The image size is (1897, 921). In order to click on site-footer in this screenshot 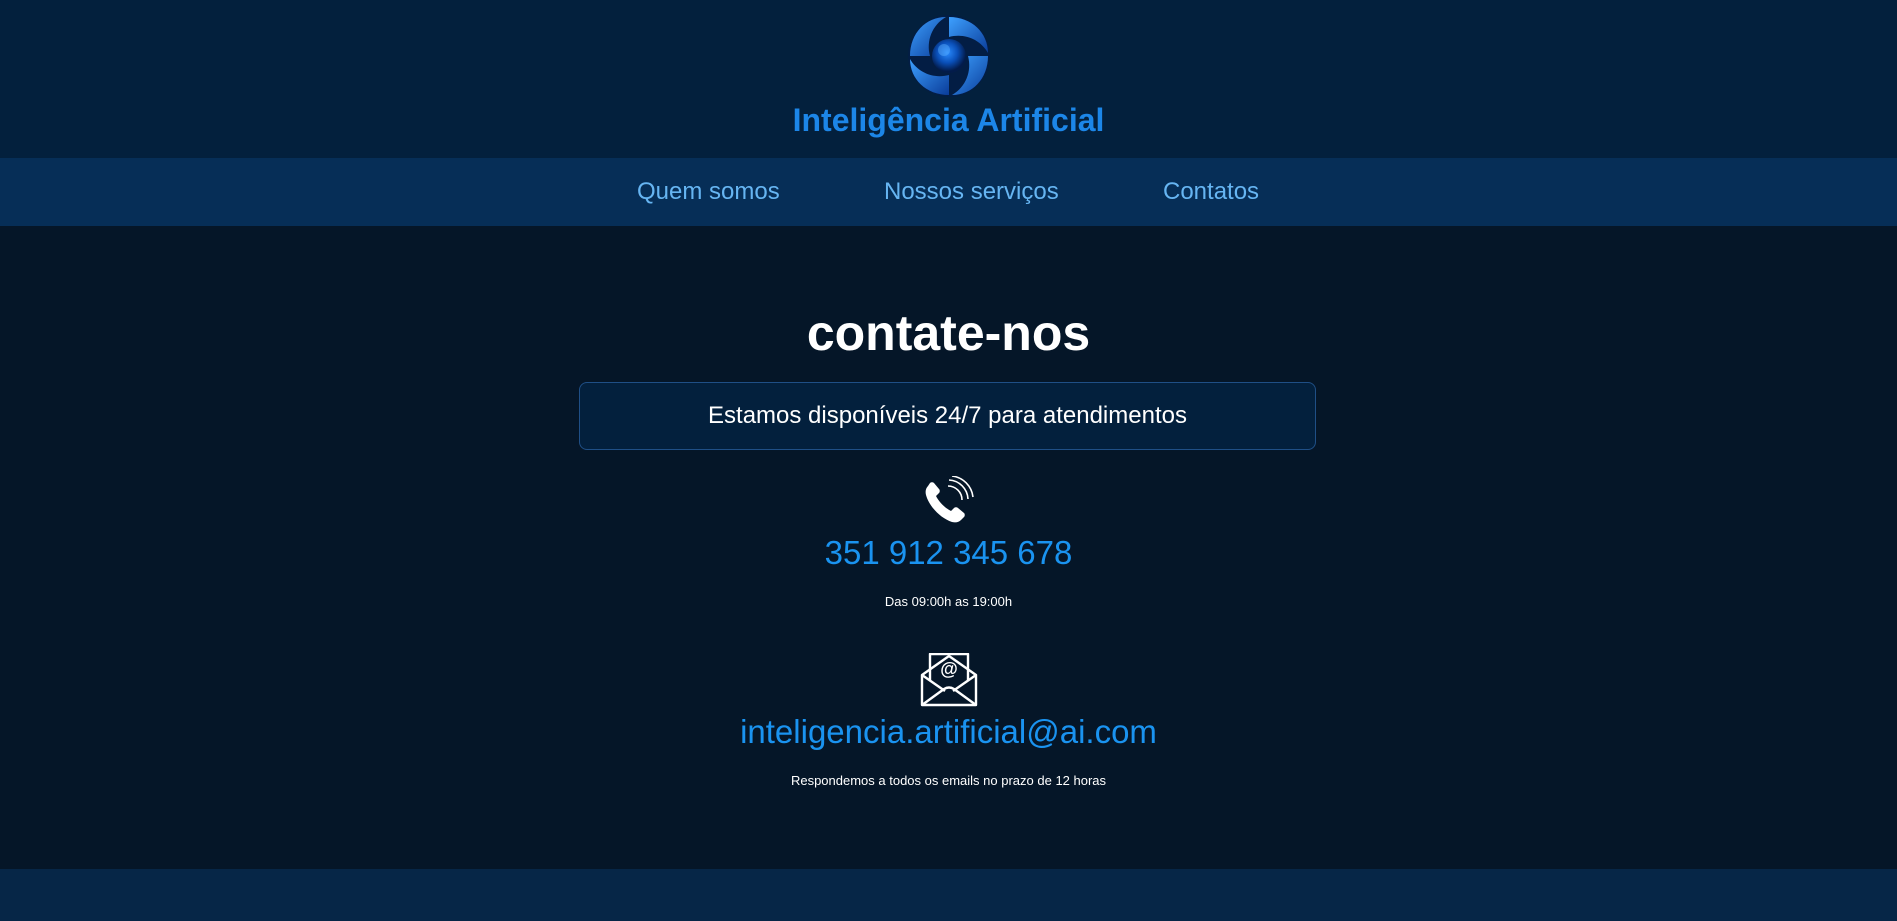, I will do `click(948, 895)`.